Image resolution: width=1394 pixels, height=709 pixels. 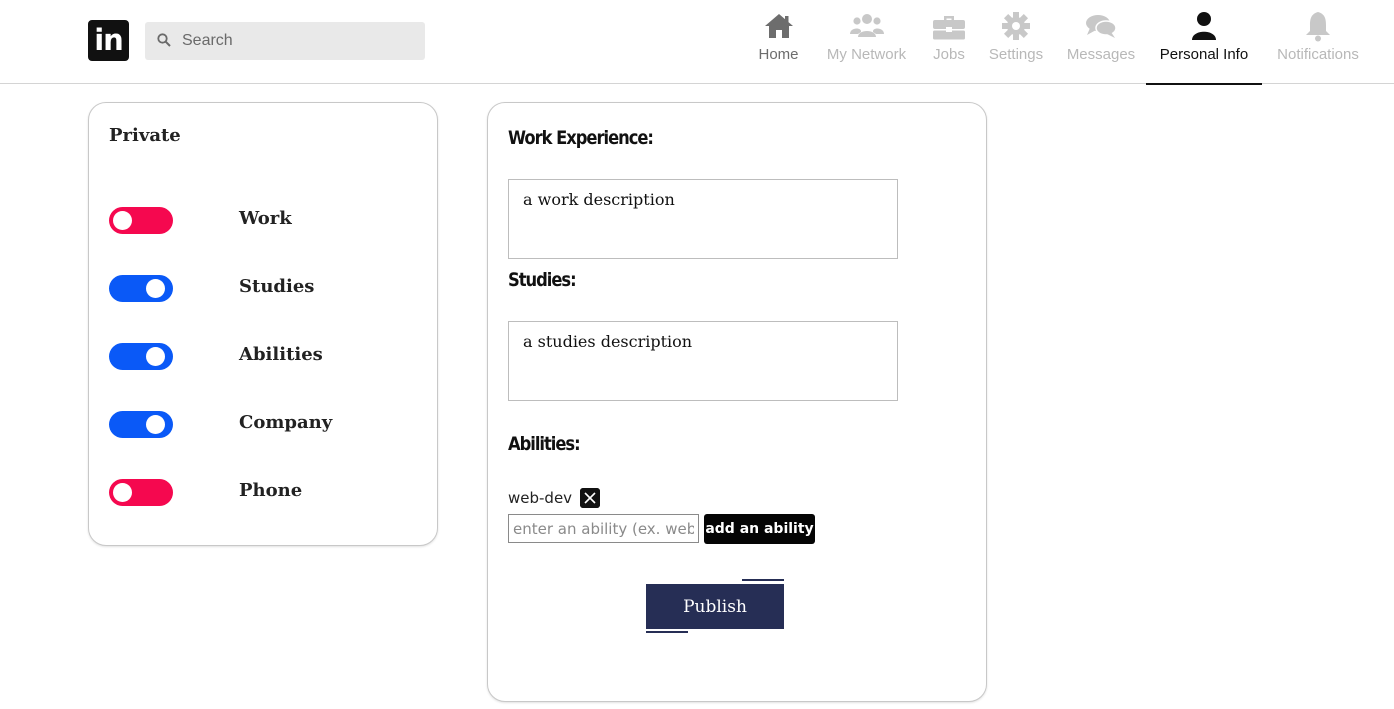 I want to click on publish-button-wrapper: Publish, so click(x=716, y=606).